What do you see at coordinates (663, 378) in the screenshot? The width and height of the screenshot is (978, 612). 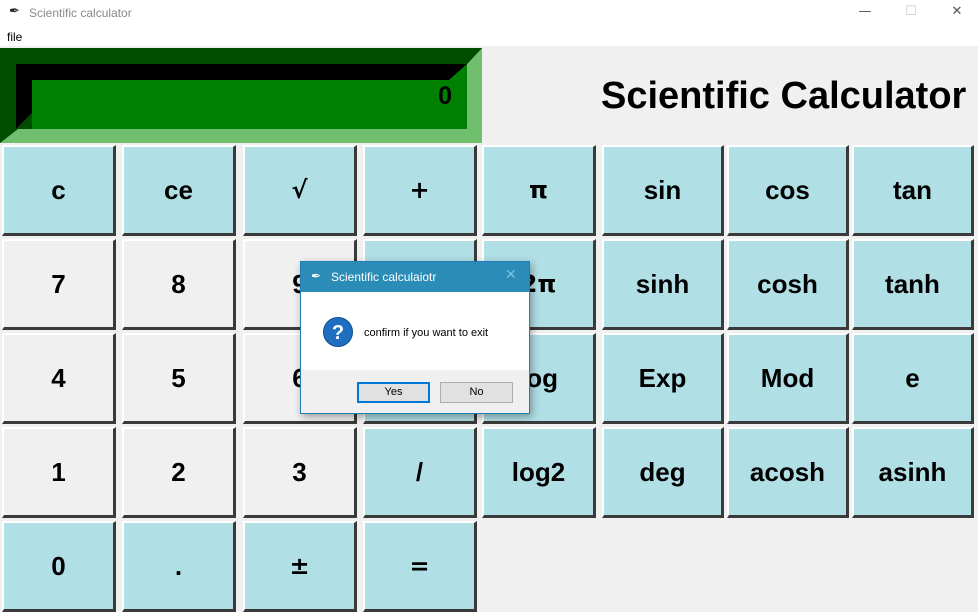 I see `exp-button: Exp` at bounding box center [663, 378].